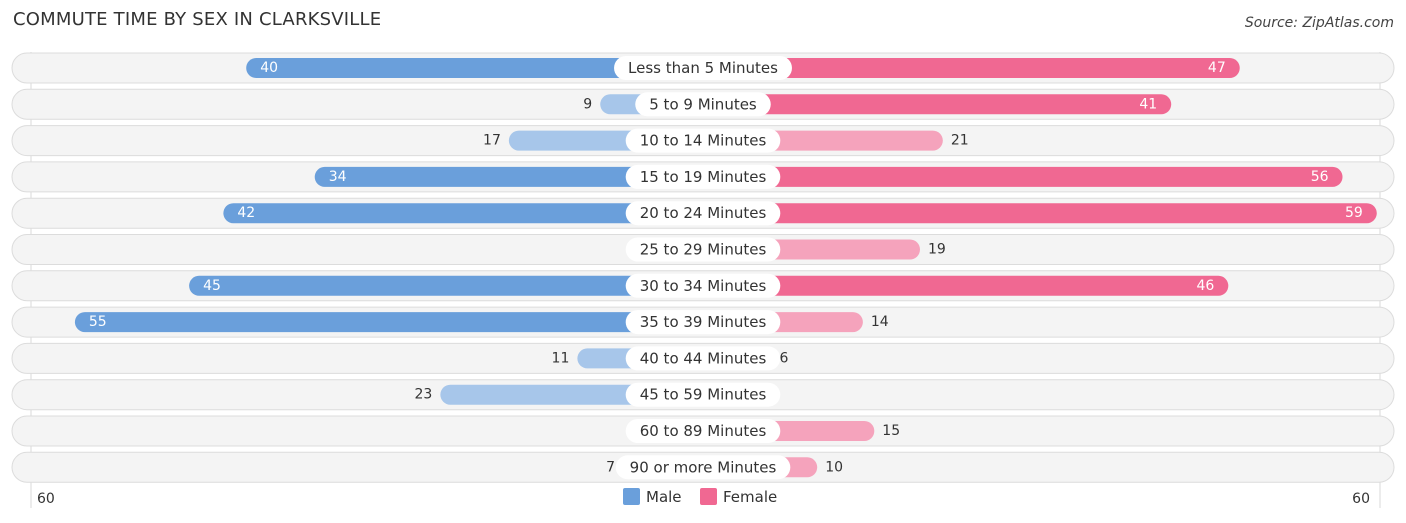  I want to click on female-value-label: 59, so click(1354, 213).